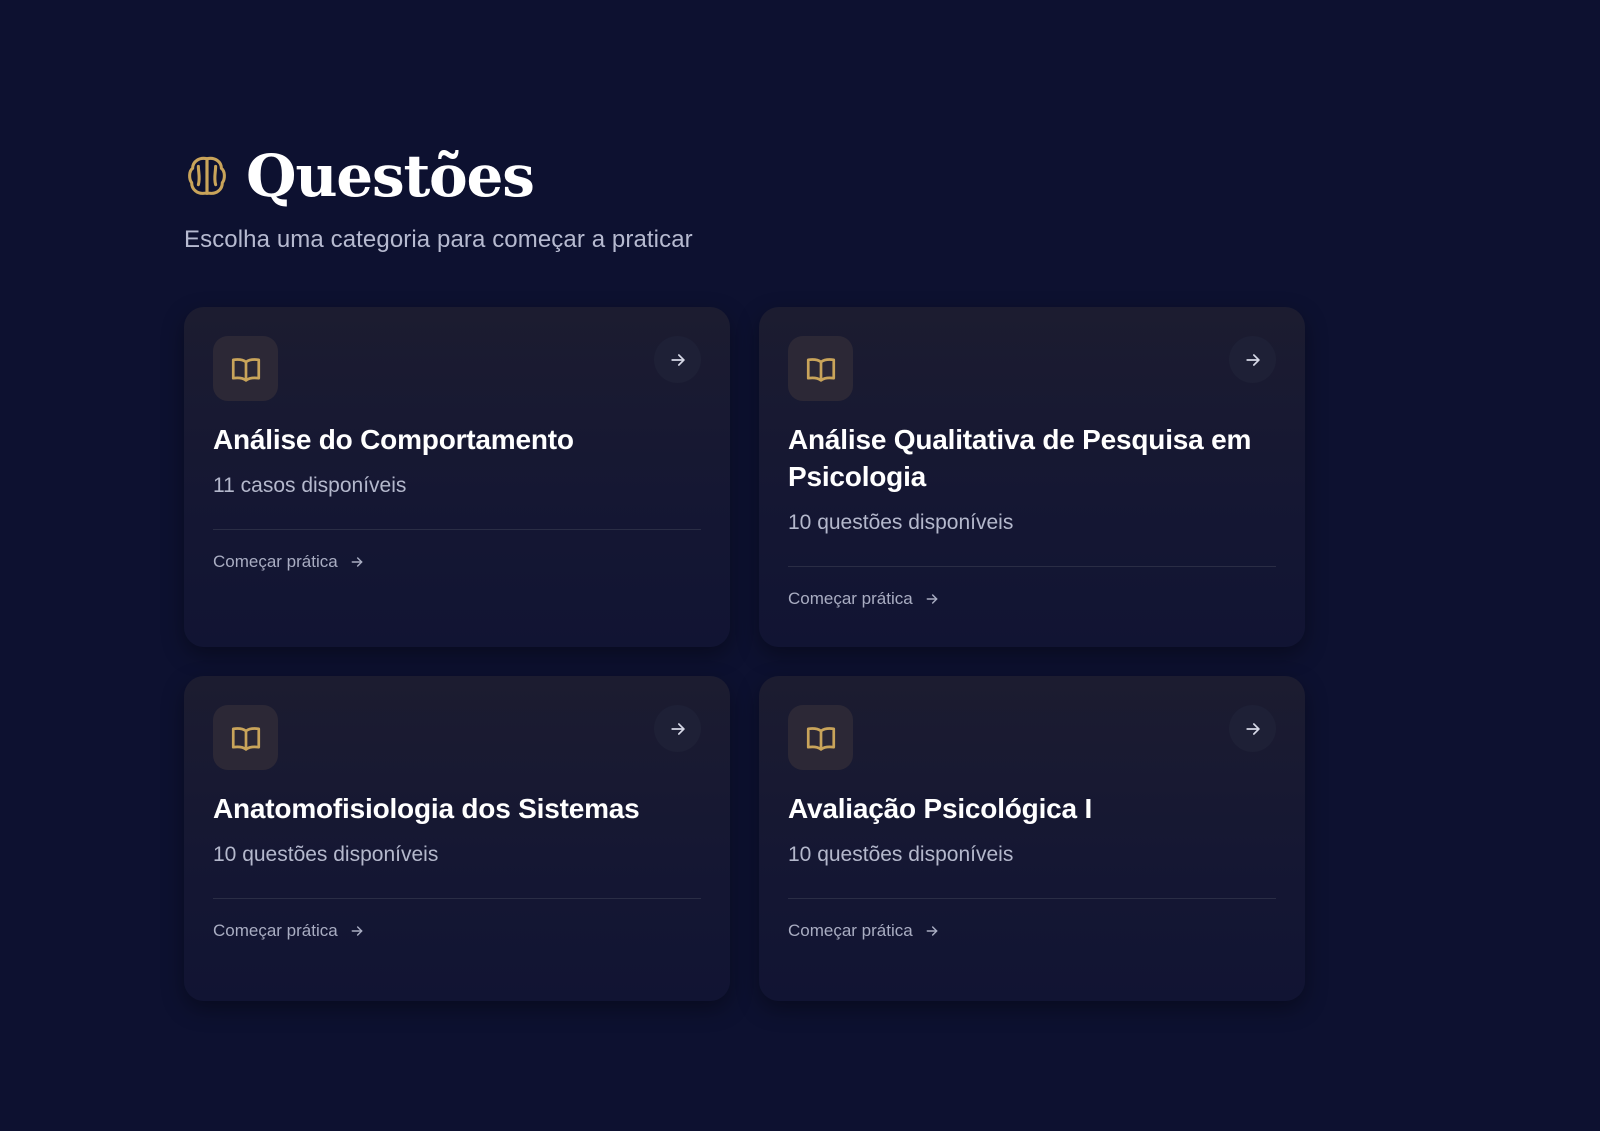  Describe the element at coordinates (634, 176) in the screenshot. I see `title-row: Questões` at that location.